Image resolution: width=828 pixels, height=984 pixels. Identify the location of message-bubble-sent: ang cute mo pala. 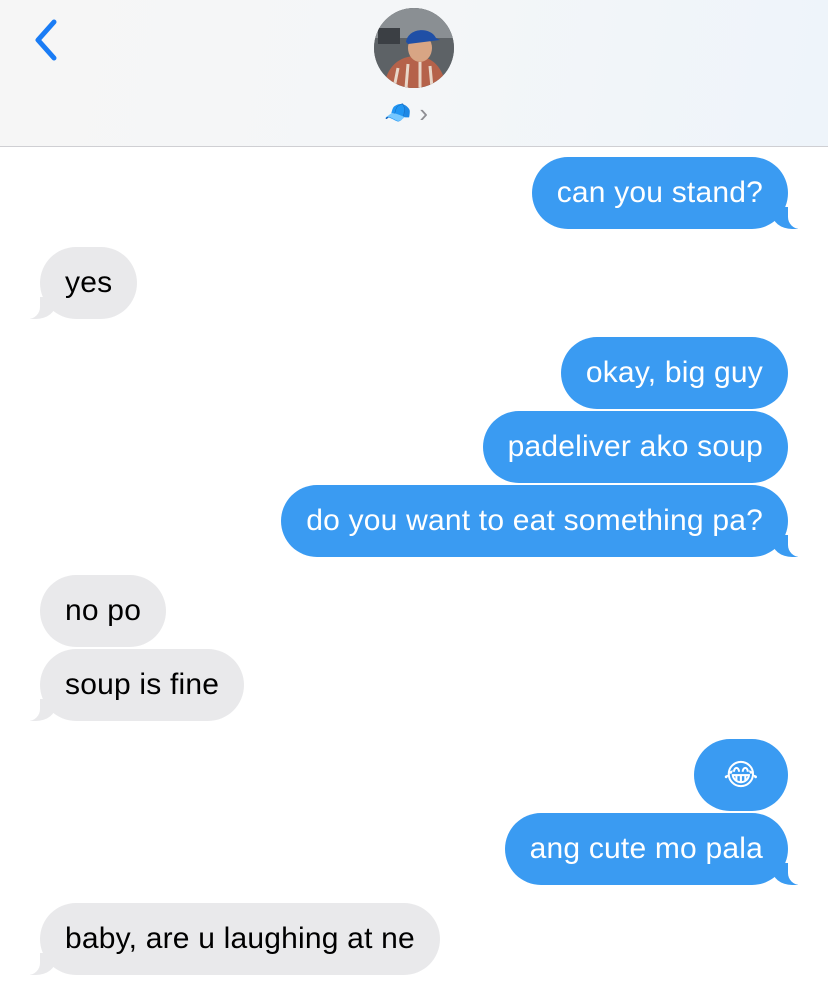
(659, 849).